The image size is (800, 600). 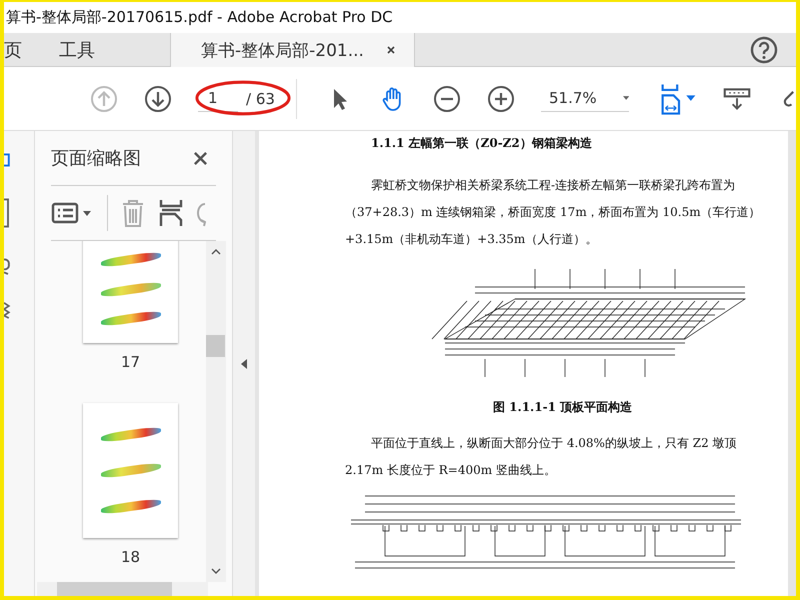 What do you see at coordinates (130, 362) in the screenshot?
I see `page-number: 17` at bounding box center [130, 362].